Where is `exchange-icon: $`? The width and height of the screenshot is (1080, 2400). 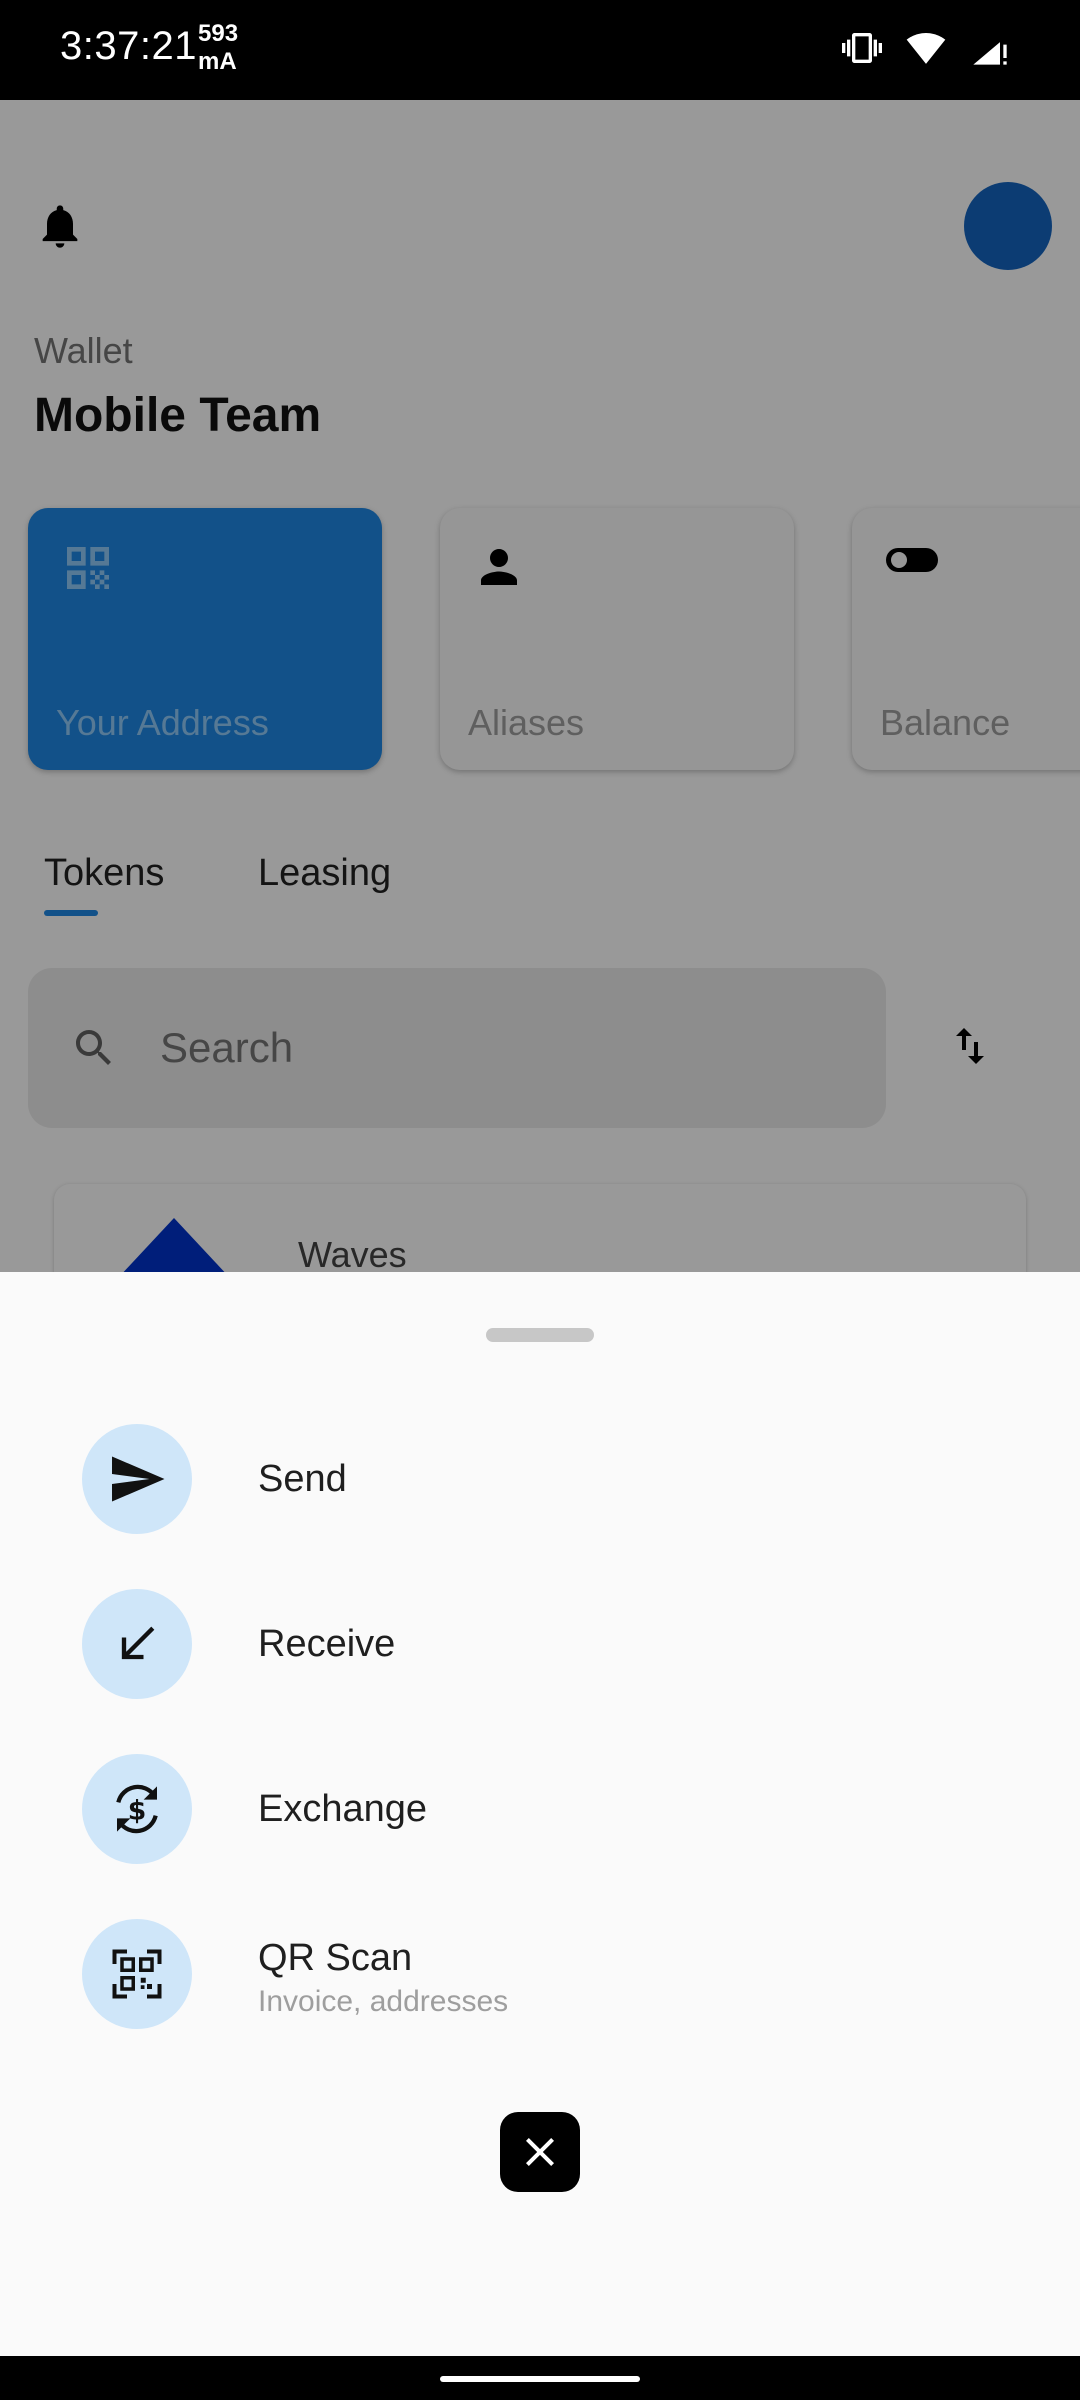 exchange-icon: $ is located at coordinates (137, 1809).